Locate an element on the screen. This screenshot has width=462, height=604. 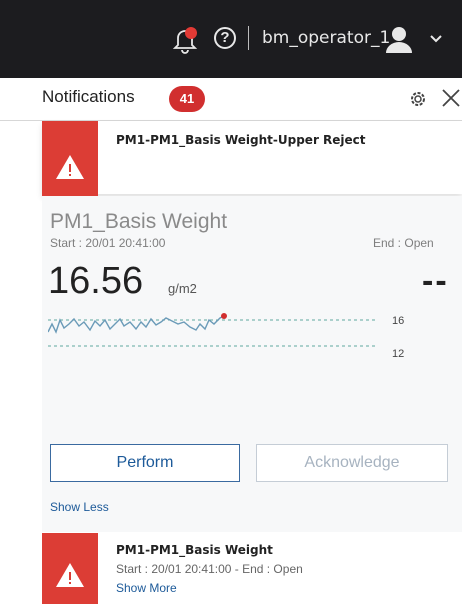
show-more-link: Show More is located at coordinates (146, 588).